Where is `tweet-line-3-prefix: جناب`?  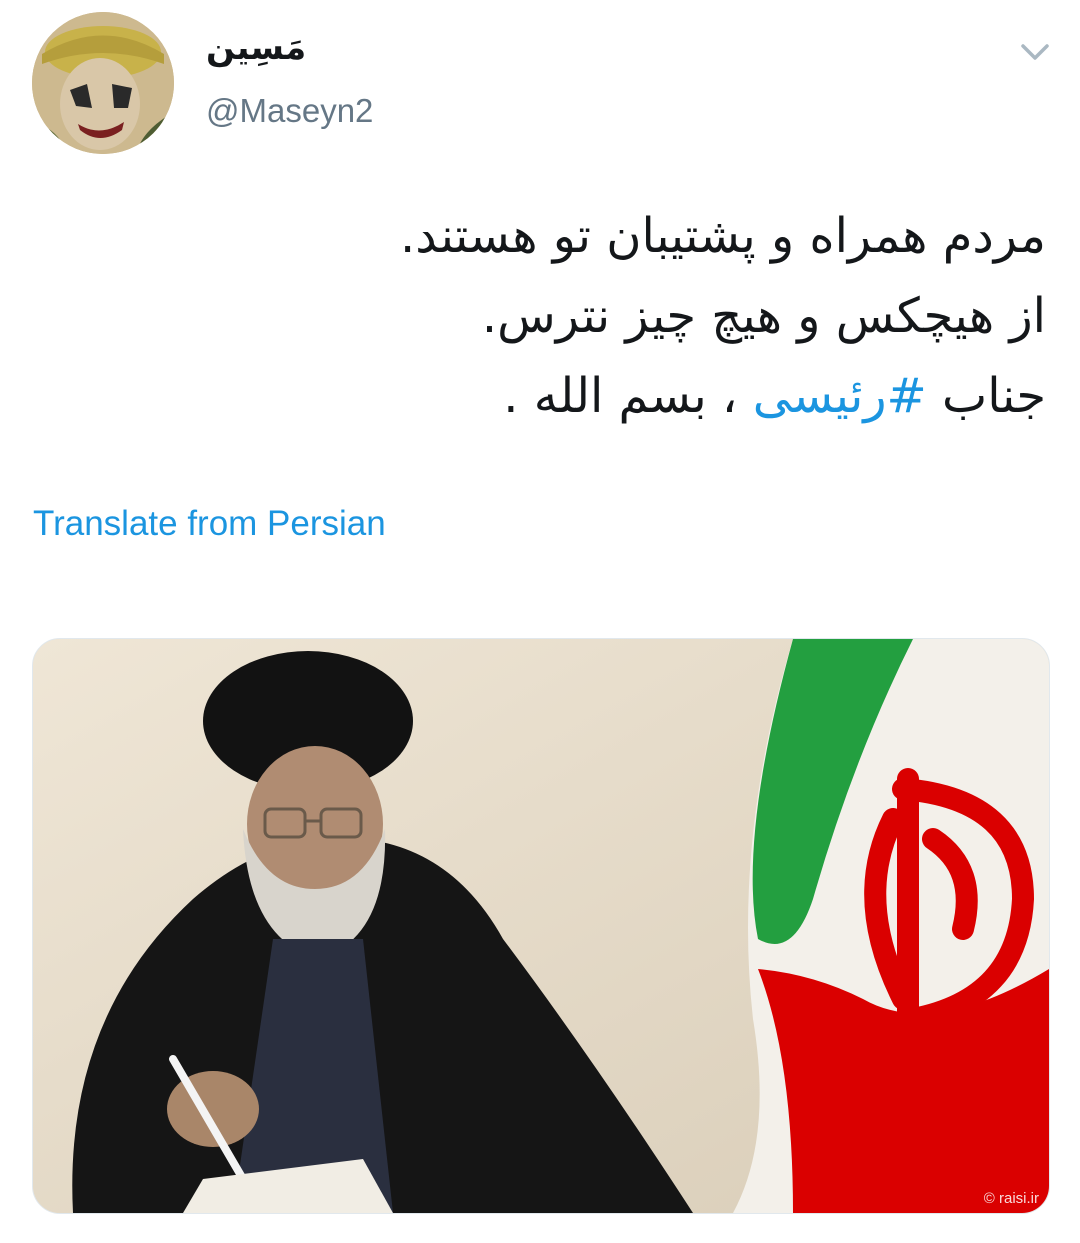 tweet-line-3-prefix: جناب is located at coordinates (986, 396).